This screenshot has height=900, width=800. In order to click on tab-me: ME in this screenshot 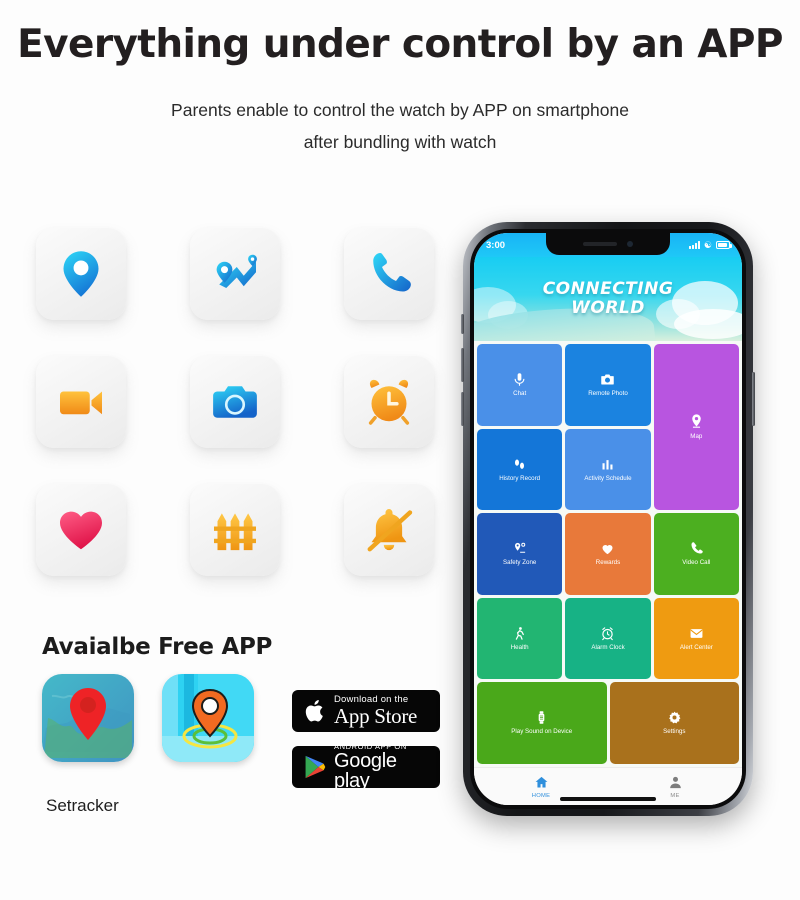, I will do `click(675, 787)`.